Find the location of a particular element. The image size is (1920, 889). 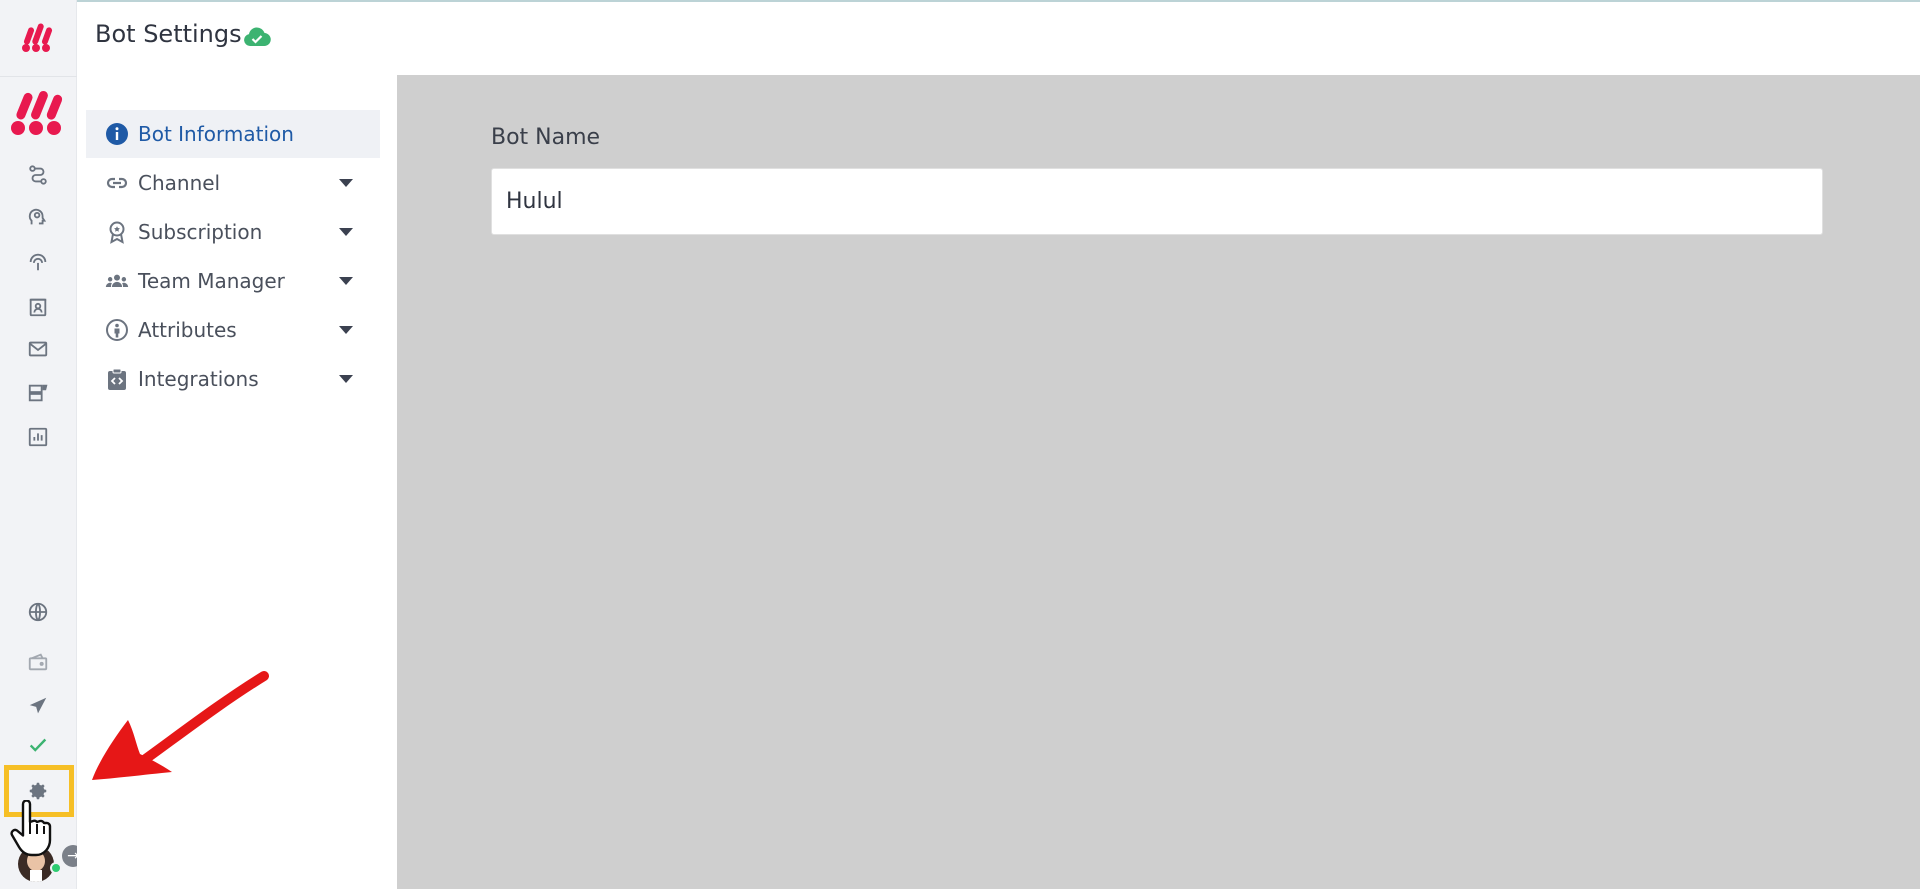

nav-item-team-manager: Team Manager is located at coordinates (233, 281).